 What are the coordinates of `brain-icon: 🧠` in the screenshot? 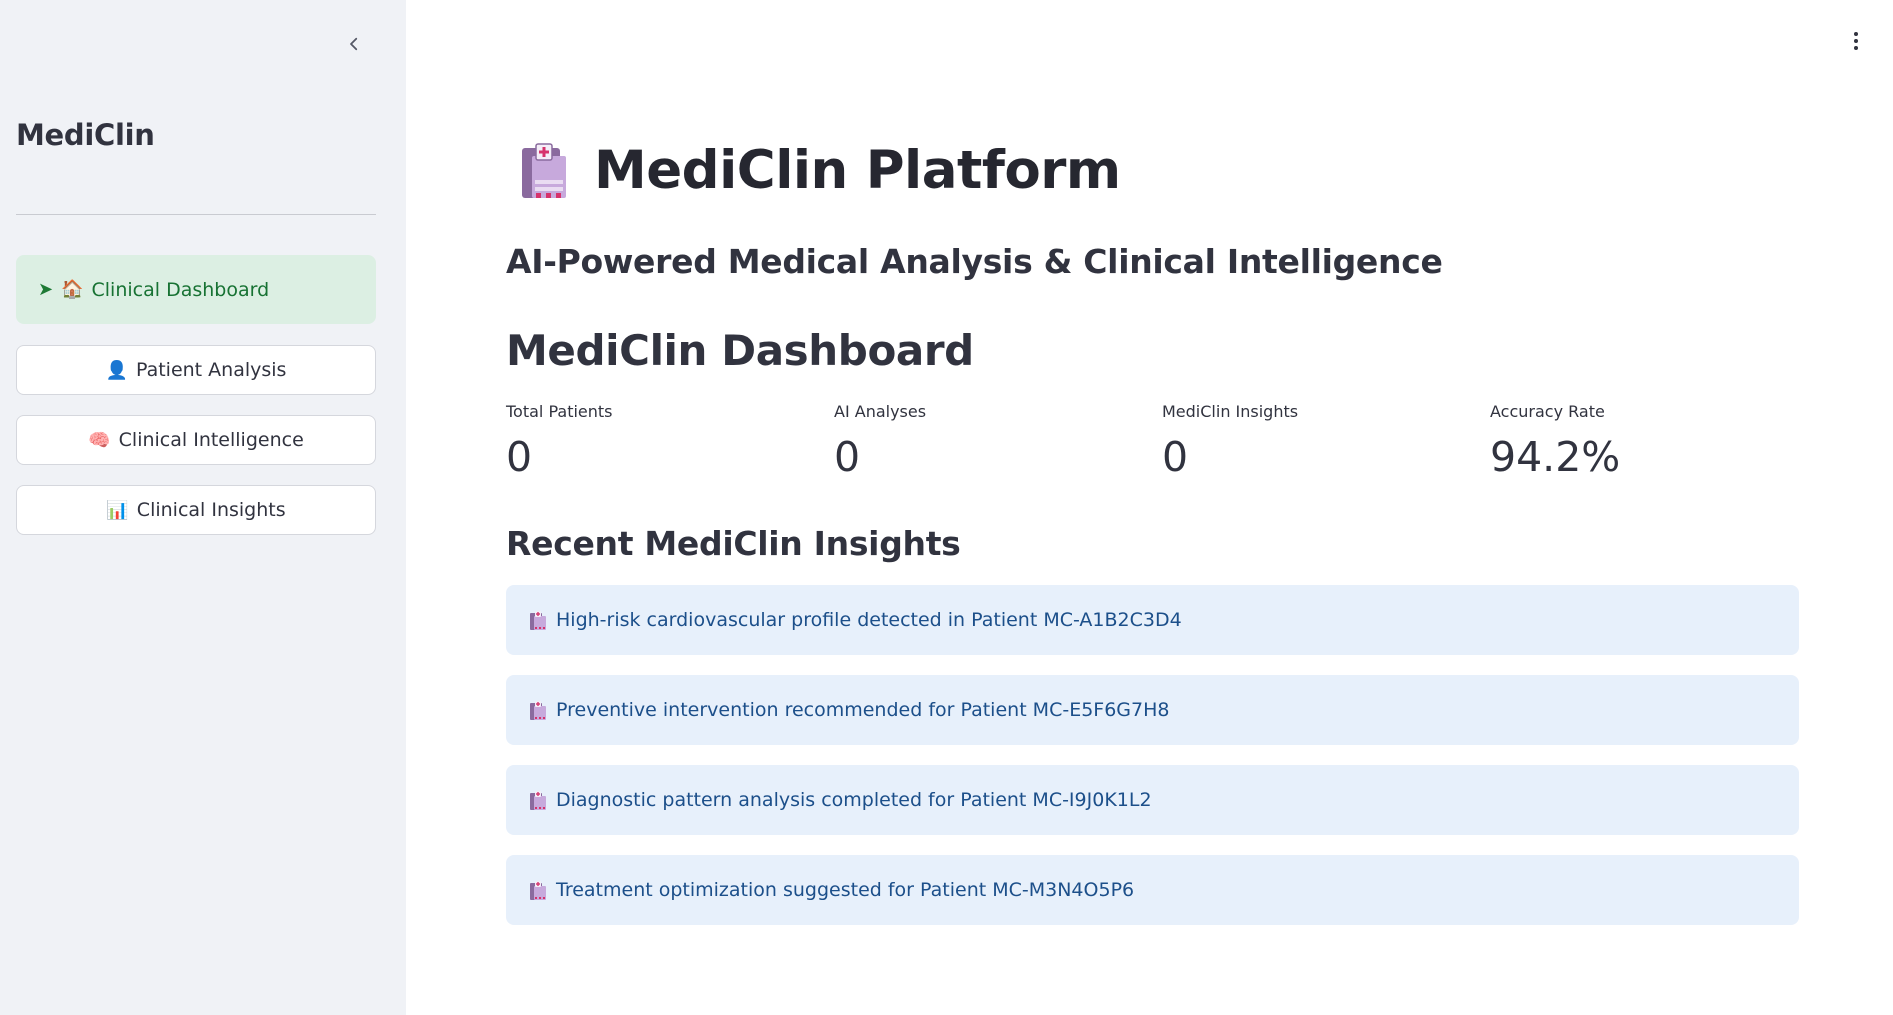 It's located at (99, 440).